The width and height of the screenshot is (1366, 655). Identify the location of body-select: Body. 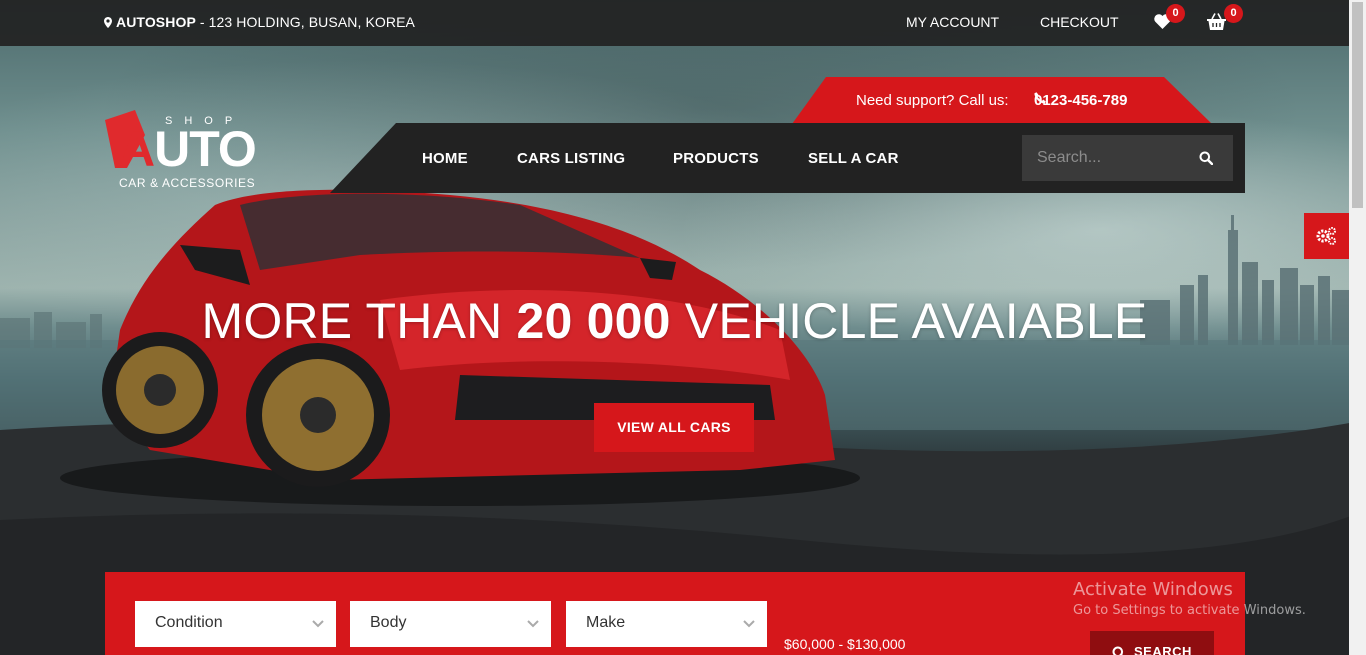
(450, 624).